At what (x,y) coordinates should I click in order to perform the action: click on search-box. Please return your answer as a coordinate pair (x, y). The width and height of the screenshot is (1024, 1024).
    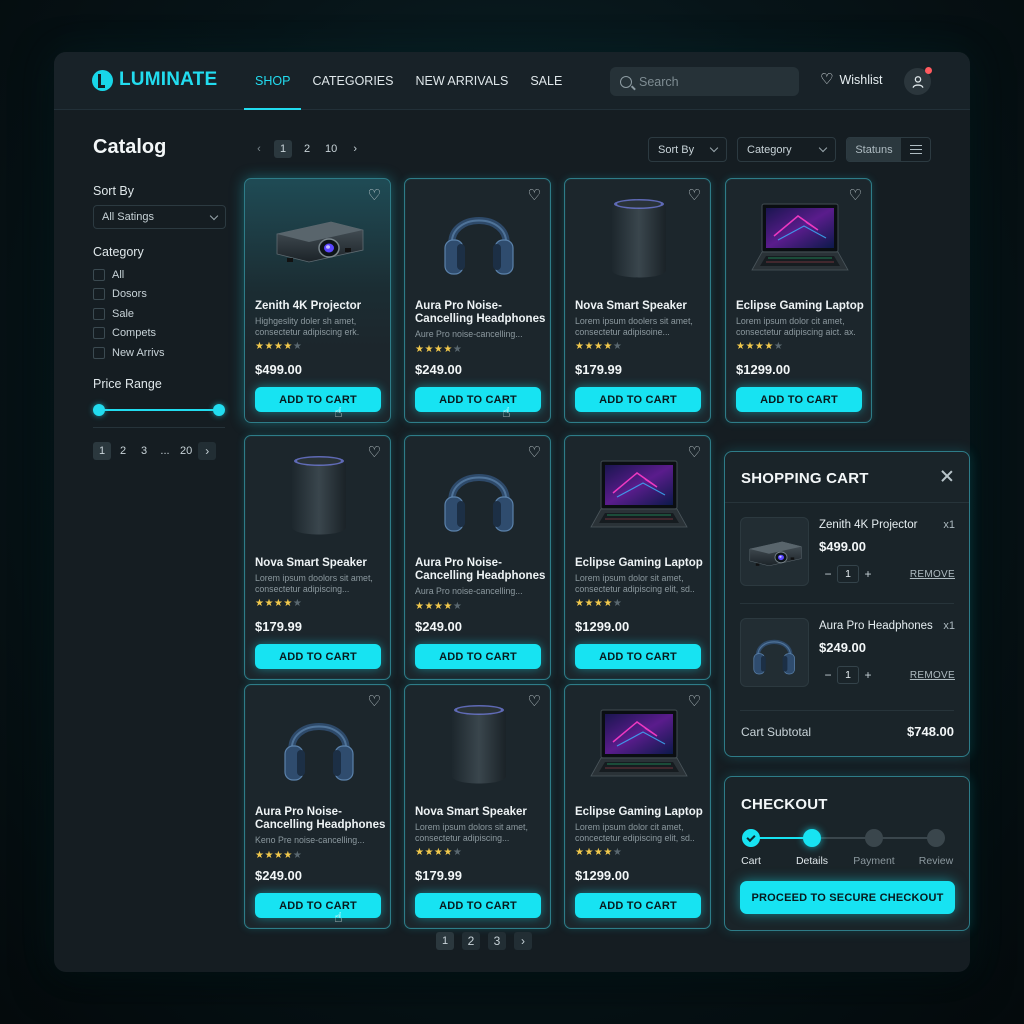
    Looking at the image, I should click on (704, 81).